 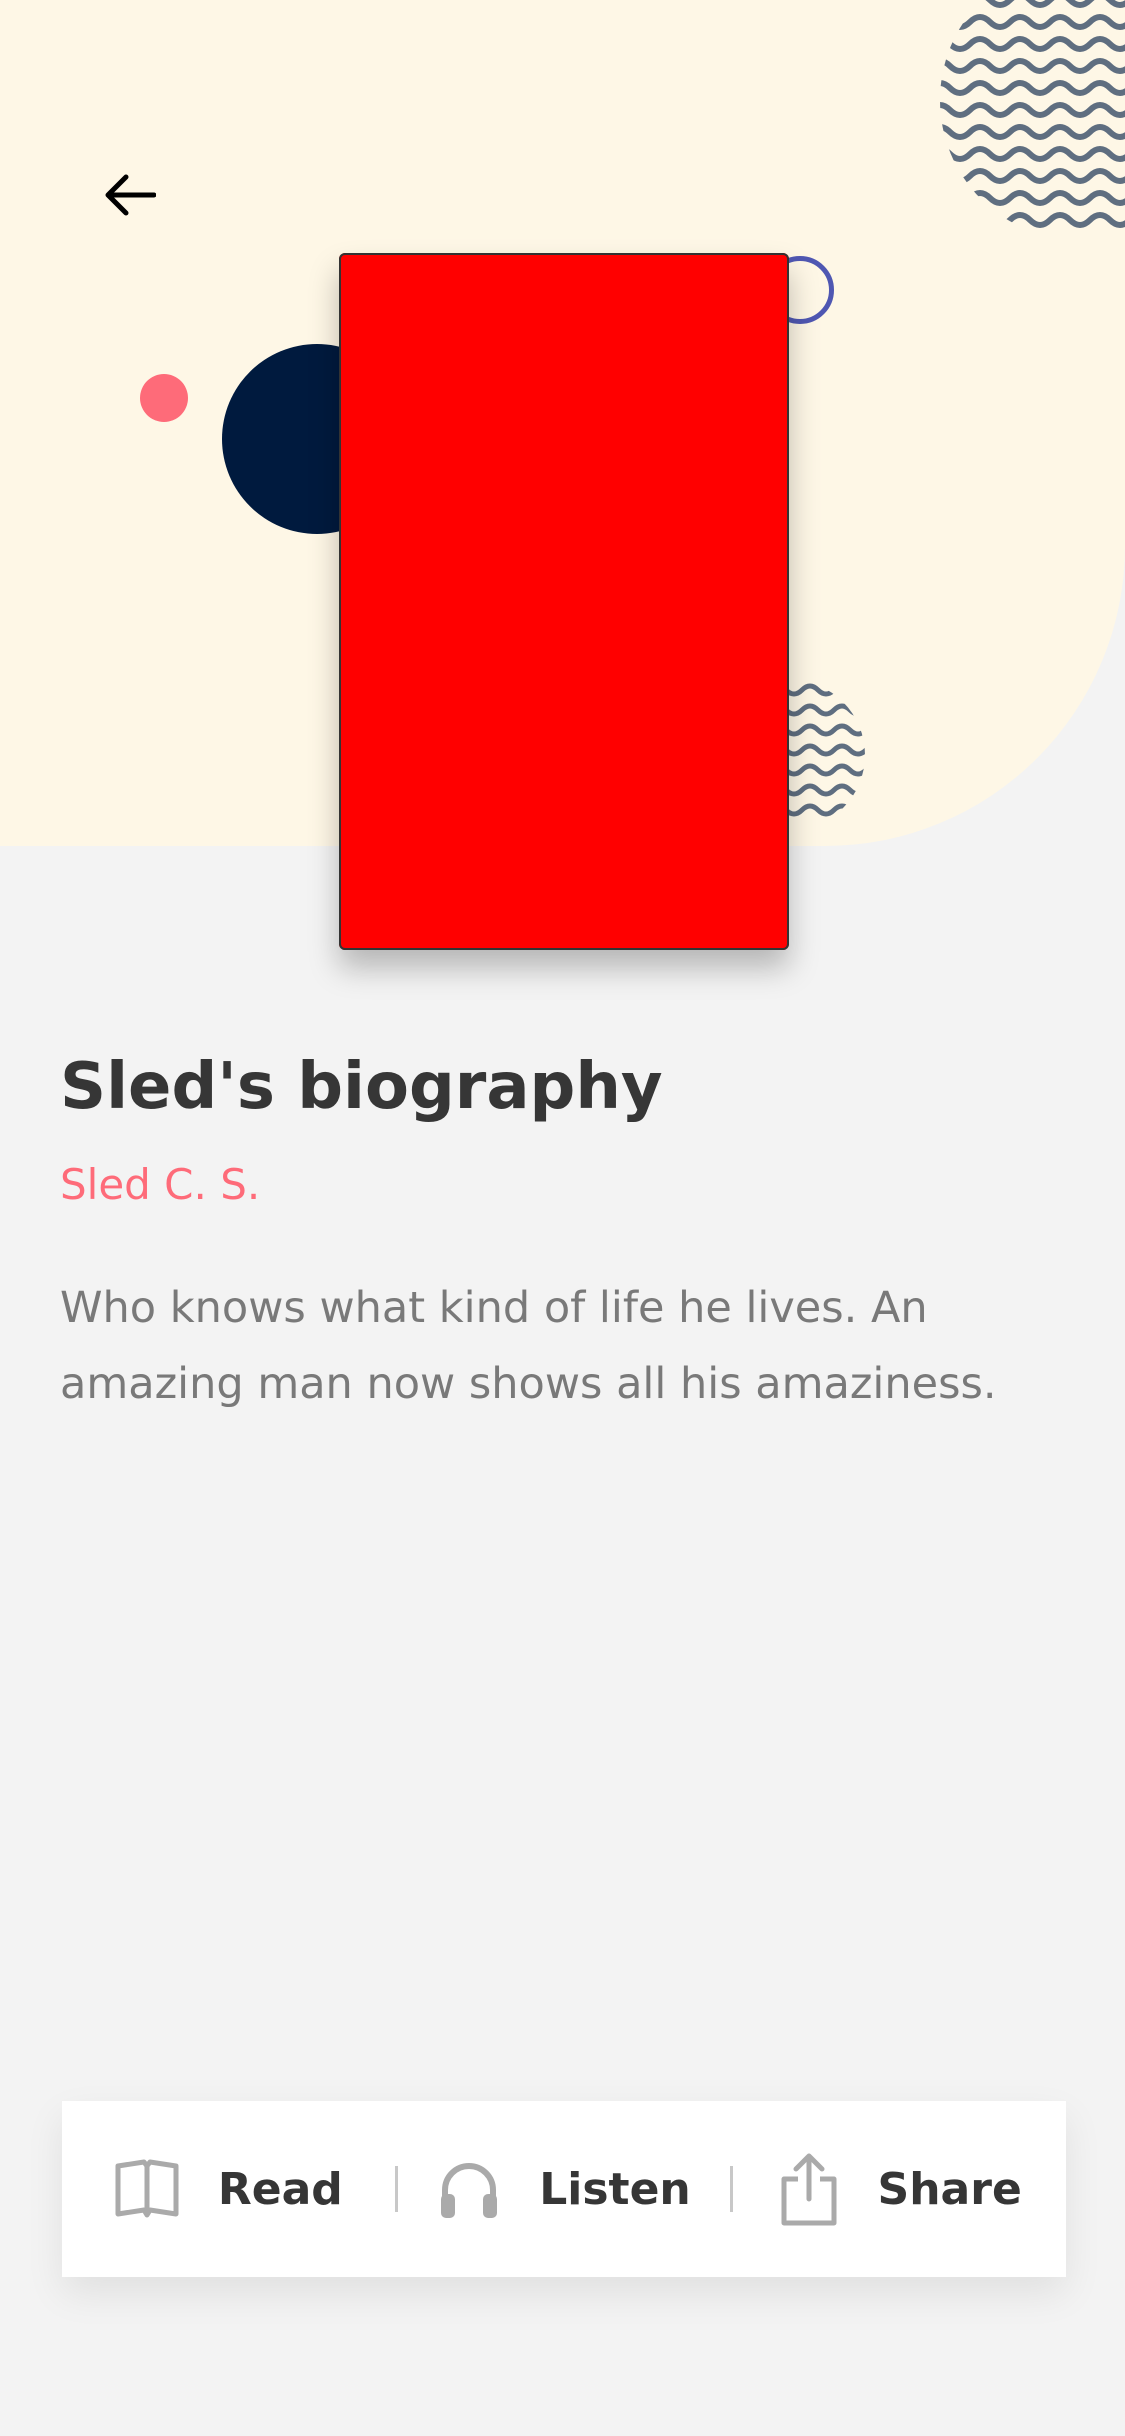 I want to click on book-icon, so click(x=147, y=2188).